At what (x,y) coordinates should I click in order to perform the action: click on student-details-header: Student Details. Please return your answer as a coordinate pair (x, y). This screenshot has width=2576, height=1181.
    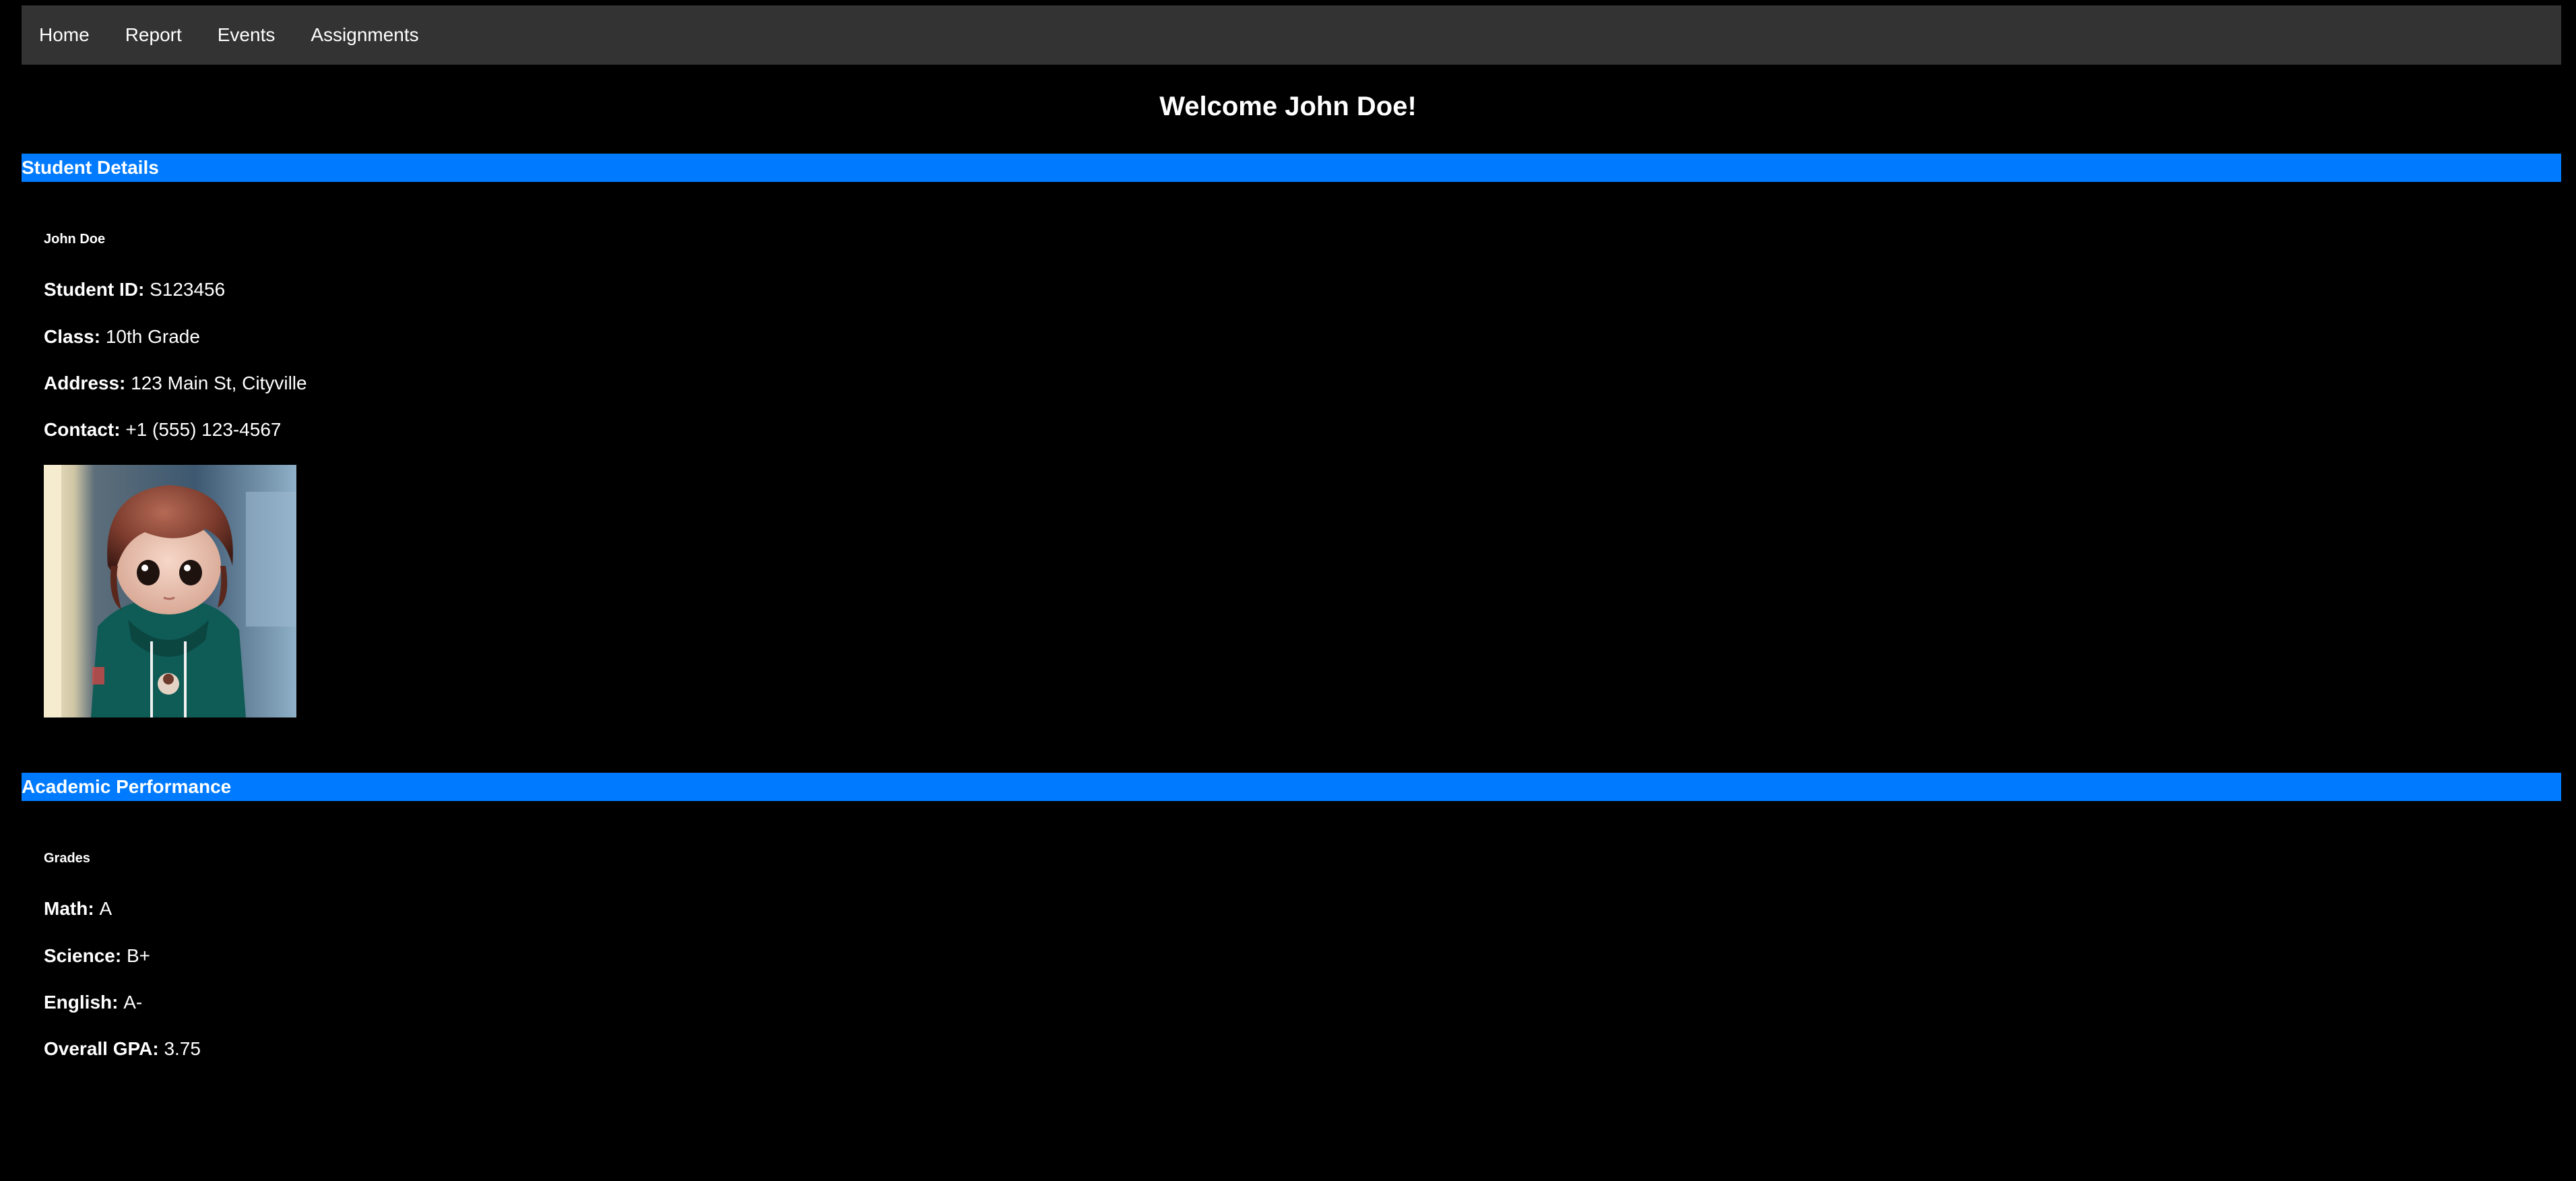
    Looking at the image, I should click on (1291, 168).